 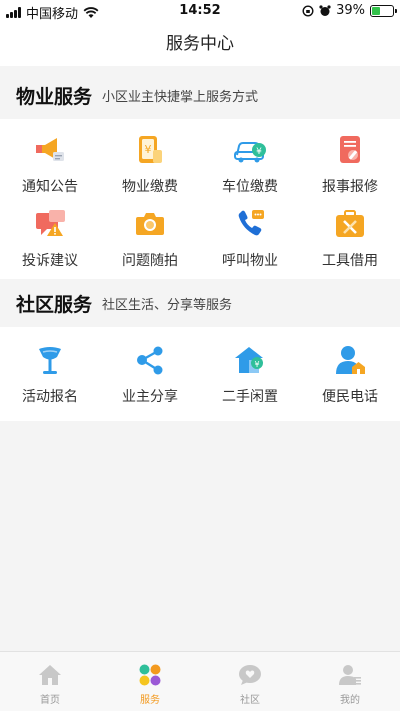 What do you see at coordinates (350, 224) in the screenshot?
I see `toolbox-icon` at bounding box center [350, 224].